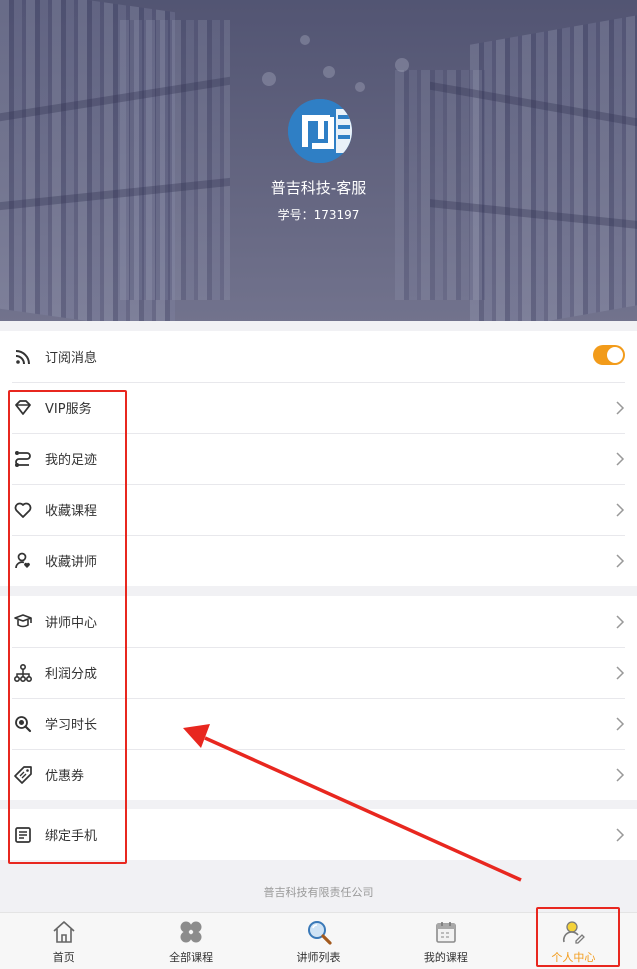 The height and width of the screenshot is (969, 637). I want to click on menu-label: 订阅消息, so click(71, 358).